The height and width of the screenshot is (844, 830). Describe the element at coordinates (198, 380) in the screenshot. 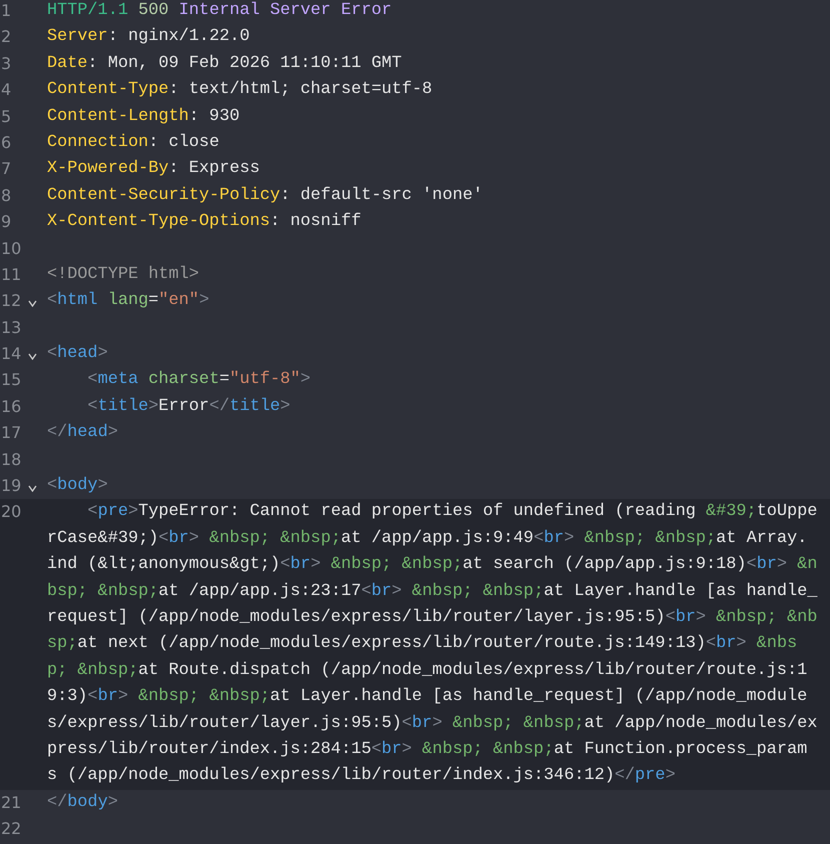

I see `code-line: <meta charset="utf-8">` at that location.